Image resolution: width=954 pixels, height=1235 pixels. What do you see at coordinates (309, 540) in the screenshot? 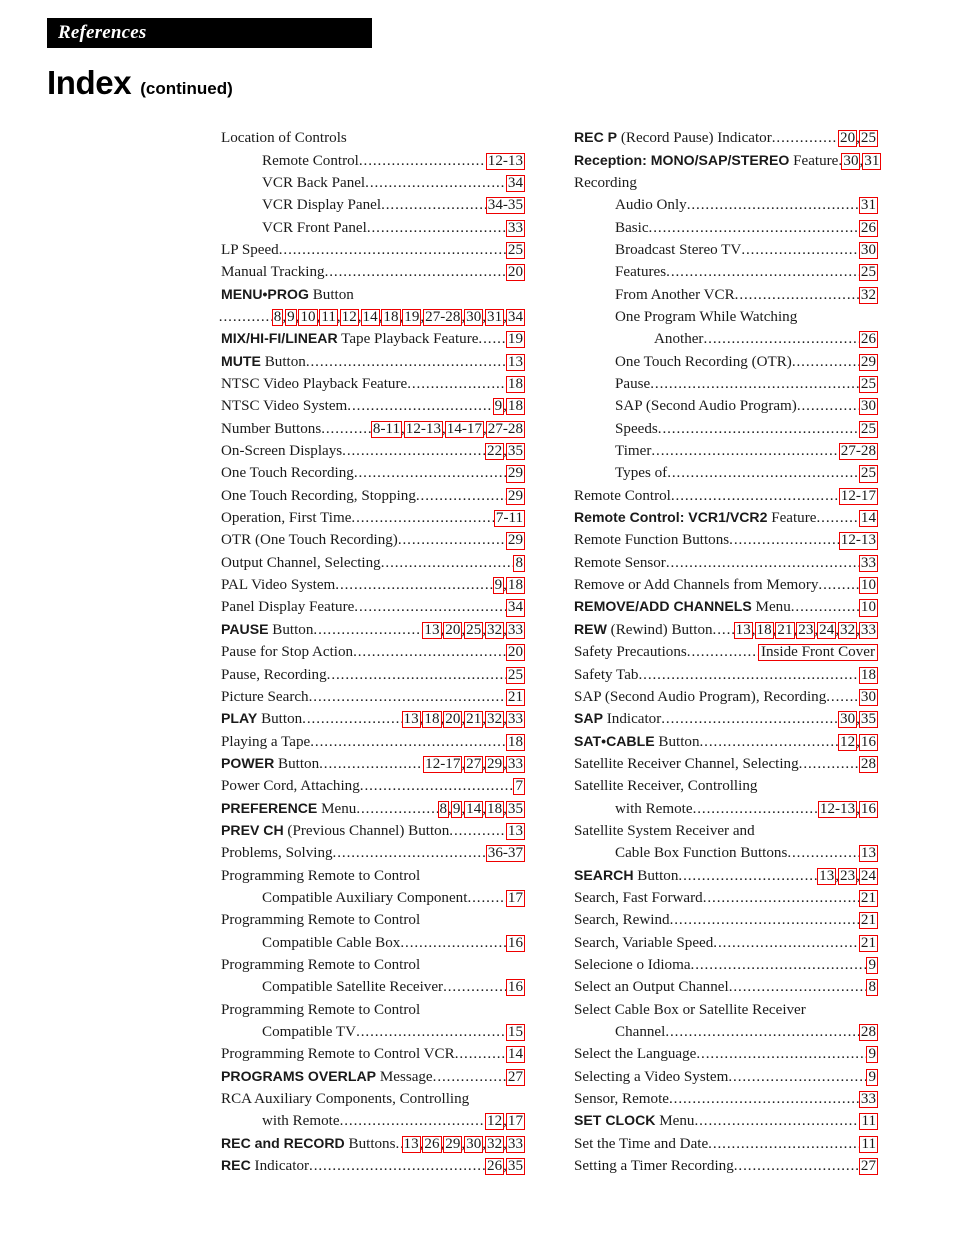
I see `index-entry-label: OTR (One Touch Recording)` at bounding box center [309, 540].